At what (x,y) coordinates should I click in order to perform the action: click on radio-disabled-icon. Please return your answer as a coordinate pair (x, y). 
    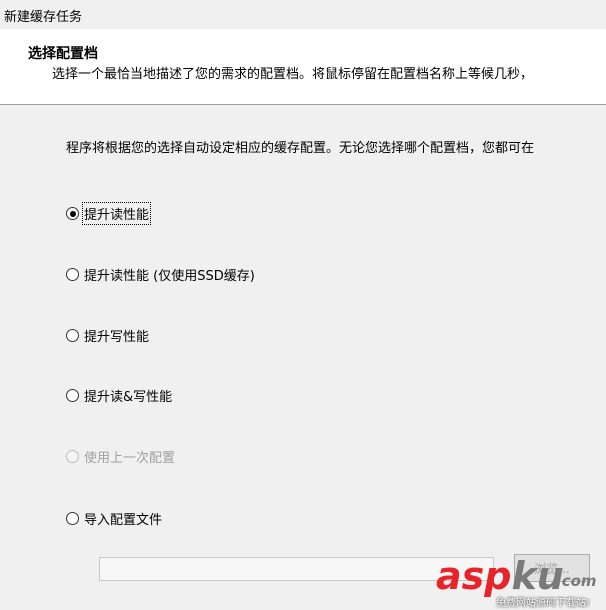
    Looking at the image, I should click on (72, 456).